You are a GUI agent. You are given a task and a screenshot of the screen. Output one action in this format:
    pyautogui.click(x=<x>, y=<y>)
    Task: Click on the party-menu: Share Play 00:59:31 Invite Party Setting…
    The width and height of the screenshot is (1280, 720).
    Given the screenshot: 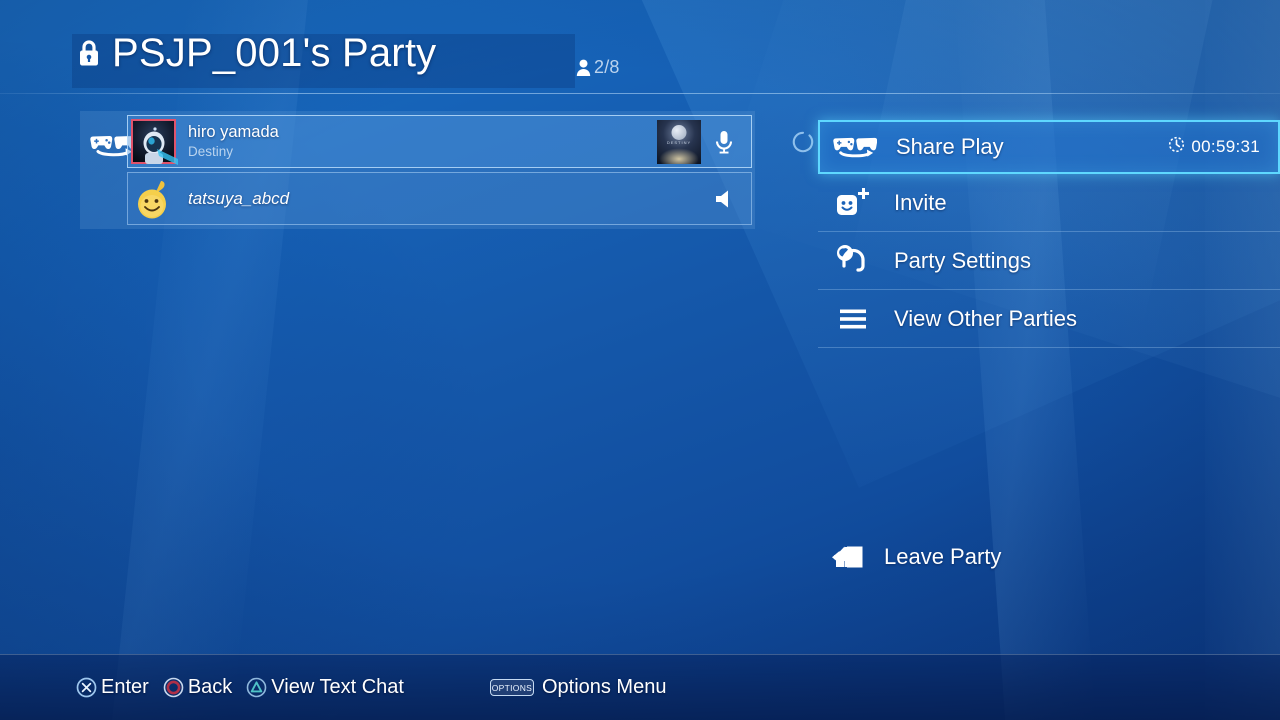 What is the action you would take?
    pyautogui.click(x=1049, y=233)
    